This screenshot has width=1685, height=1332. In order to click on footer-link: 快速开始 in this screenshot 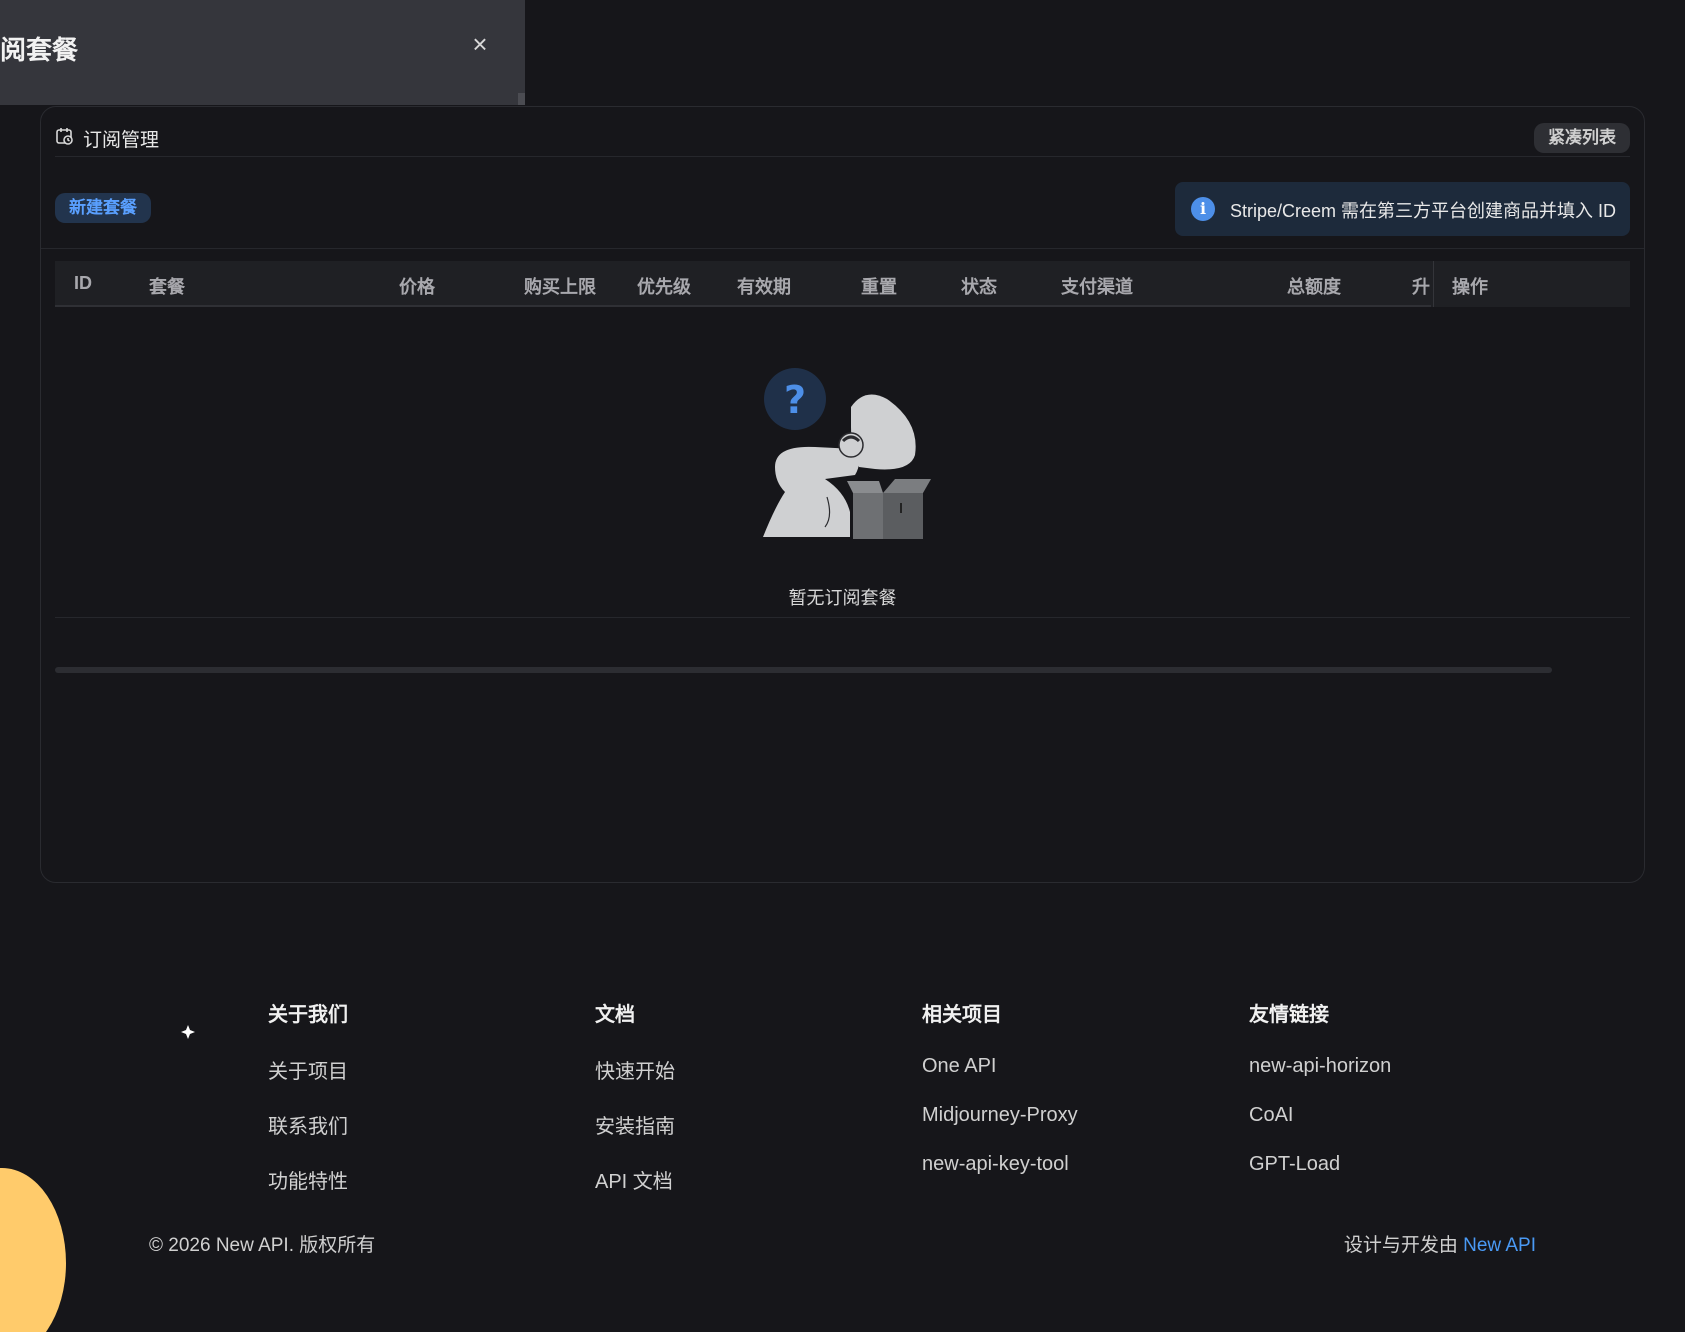, I will do `click(635, 1069)`.